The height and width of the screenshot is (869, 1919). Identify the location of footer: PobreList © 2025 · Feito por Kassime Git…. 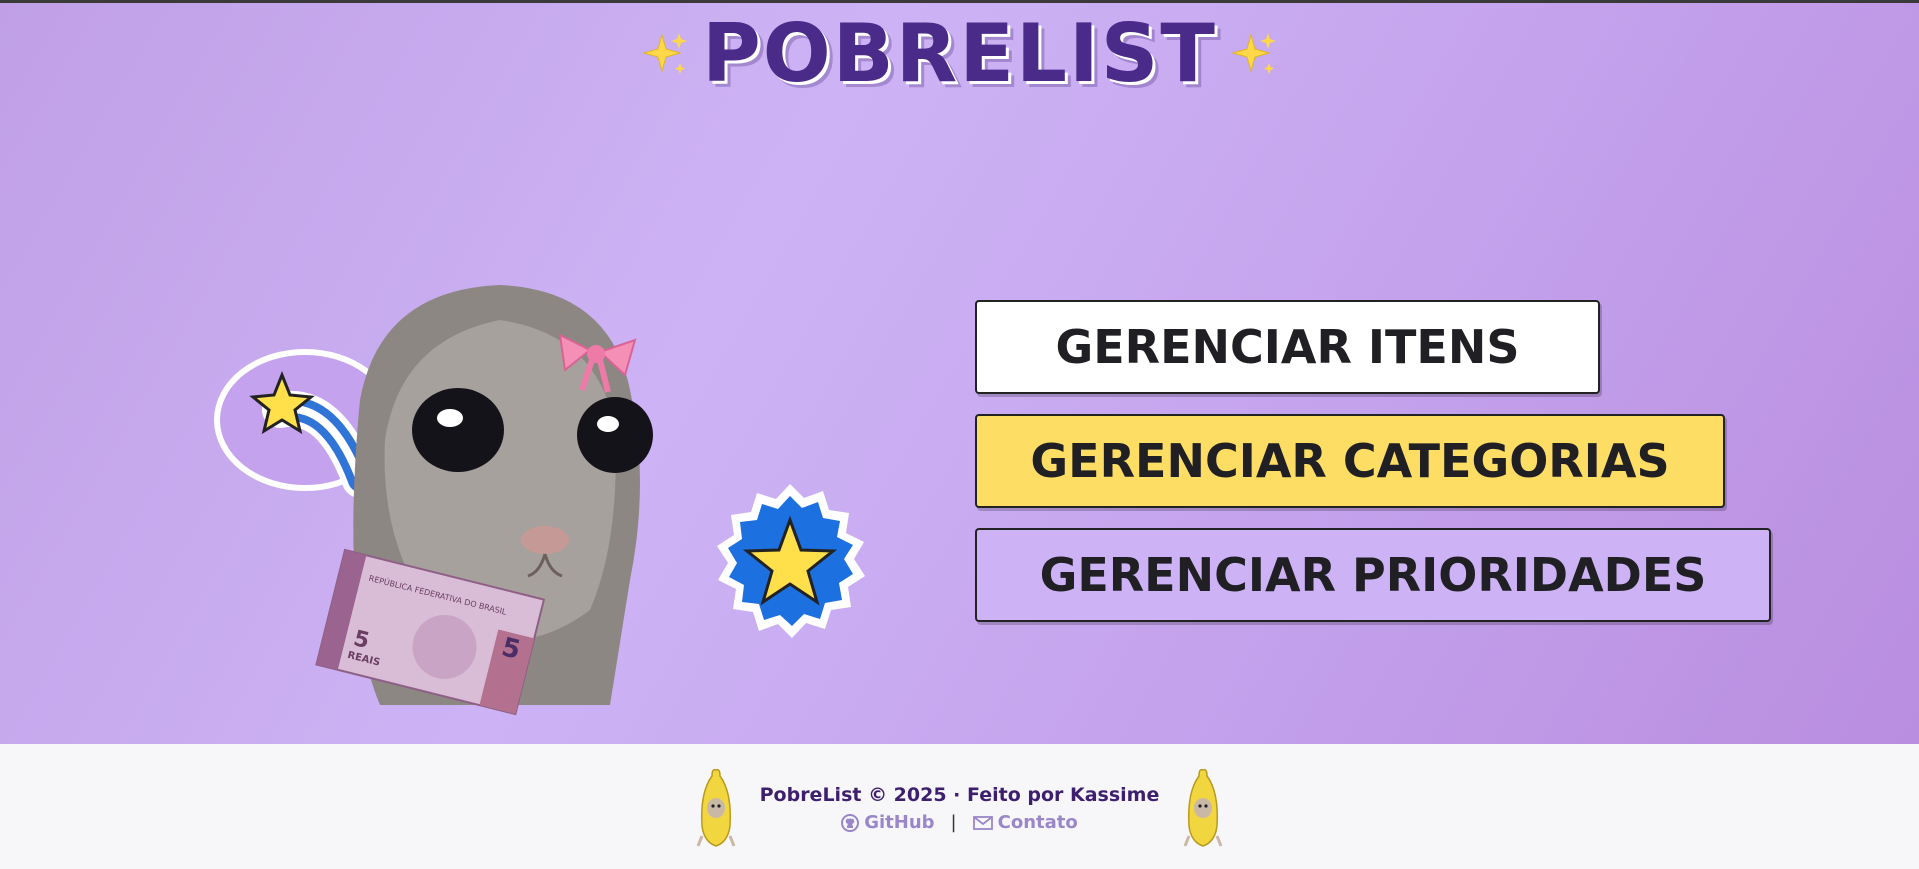
(959, 806).